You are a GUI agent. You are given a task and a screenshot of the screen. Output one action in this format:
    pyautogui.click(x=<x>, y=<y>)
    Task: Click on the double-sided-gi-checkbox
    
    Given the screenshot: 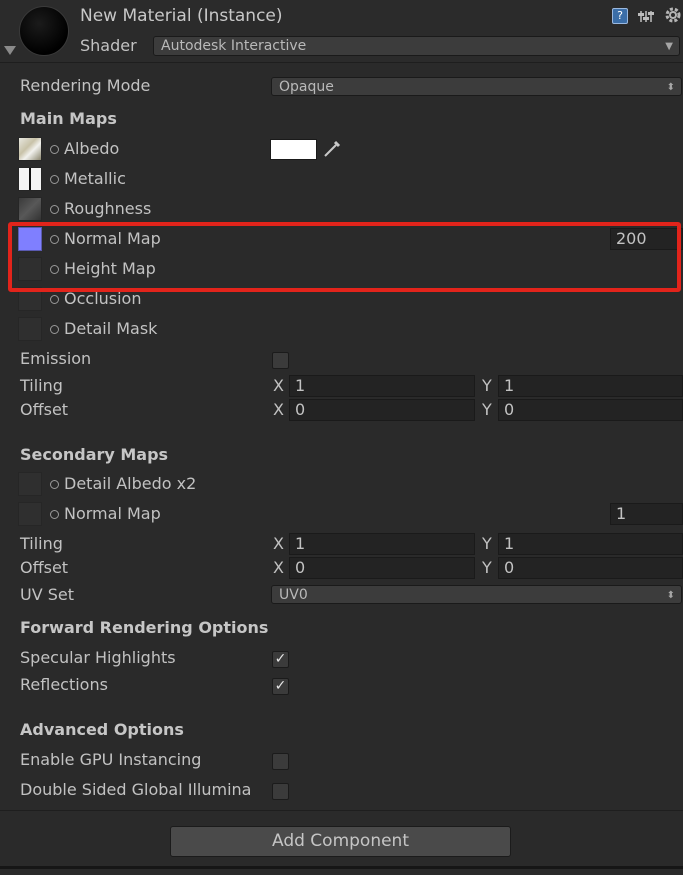 What is the action you would take?
    pyautogui.click(x=280, y=791)
    